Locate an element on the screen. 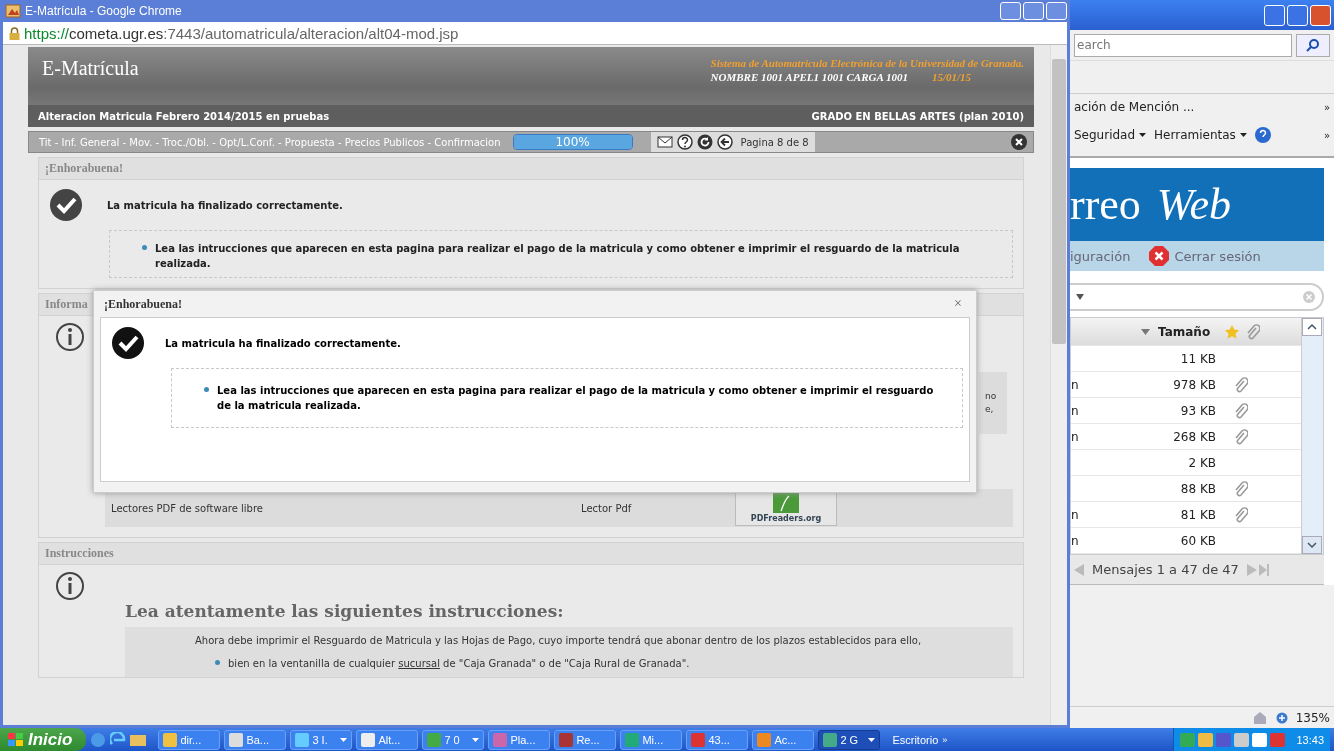 The width and height of the screenshot is (1334, 751). taskbar-button: 2 G is located at coordinates (849, 739).